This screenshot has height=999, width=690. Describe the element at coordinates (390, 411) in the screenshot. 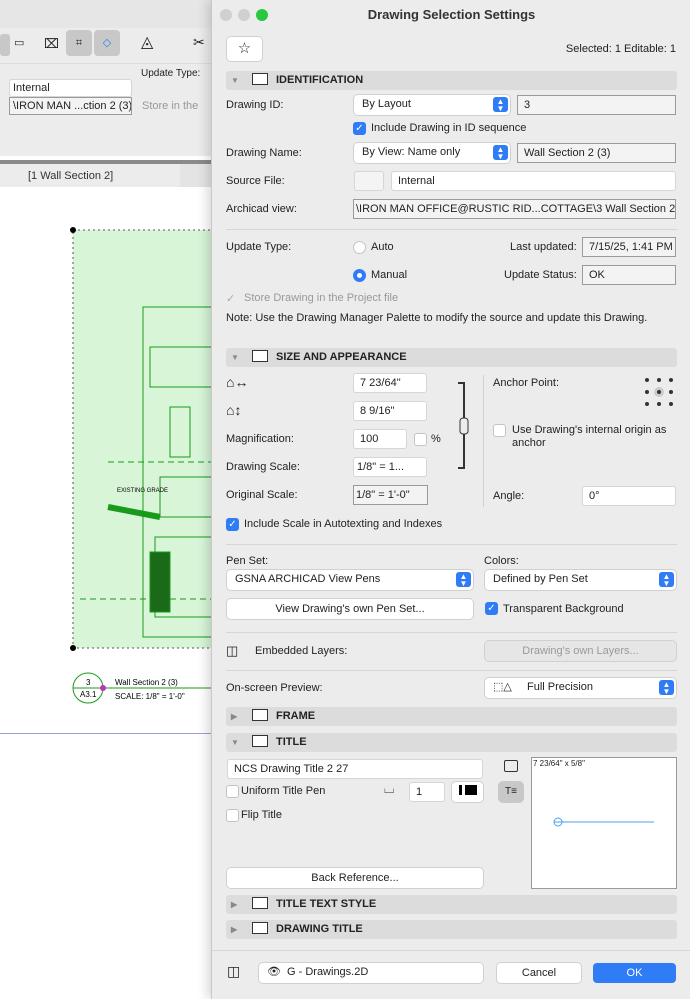

I see `height-field: 8 9/16"` at that location.